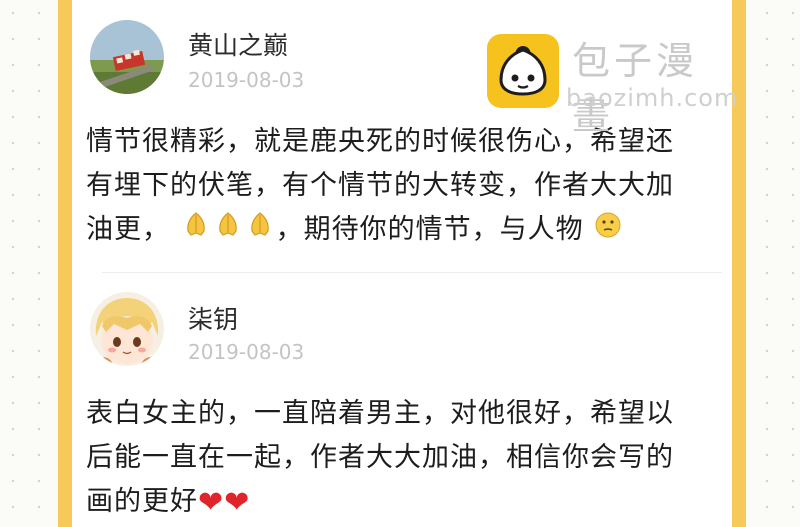 The height and width of the screenshot is (527, 800). I want to click on comment-body-line: 画的更好❤❤, so click(401, 502).